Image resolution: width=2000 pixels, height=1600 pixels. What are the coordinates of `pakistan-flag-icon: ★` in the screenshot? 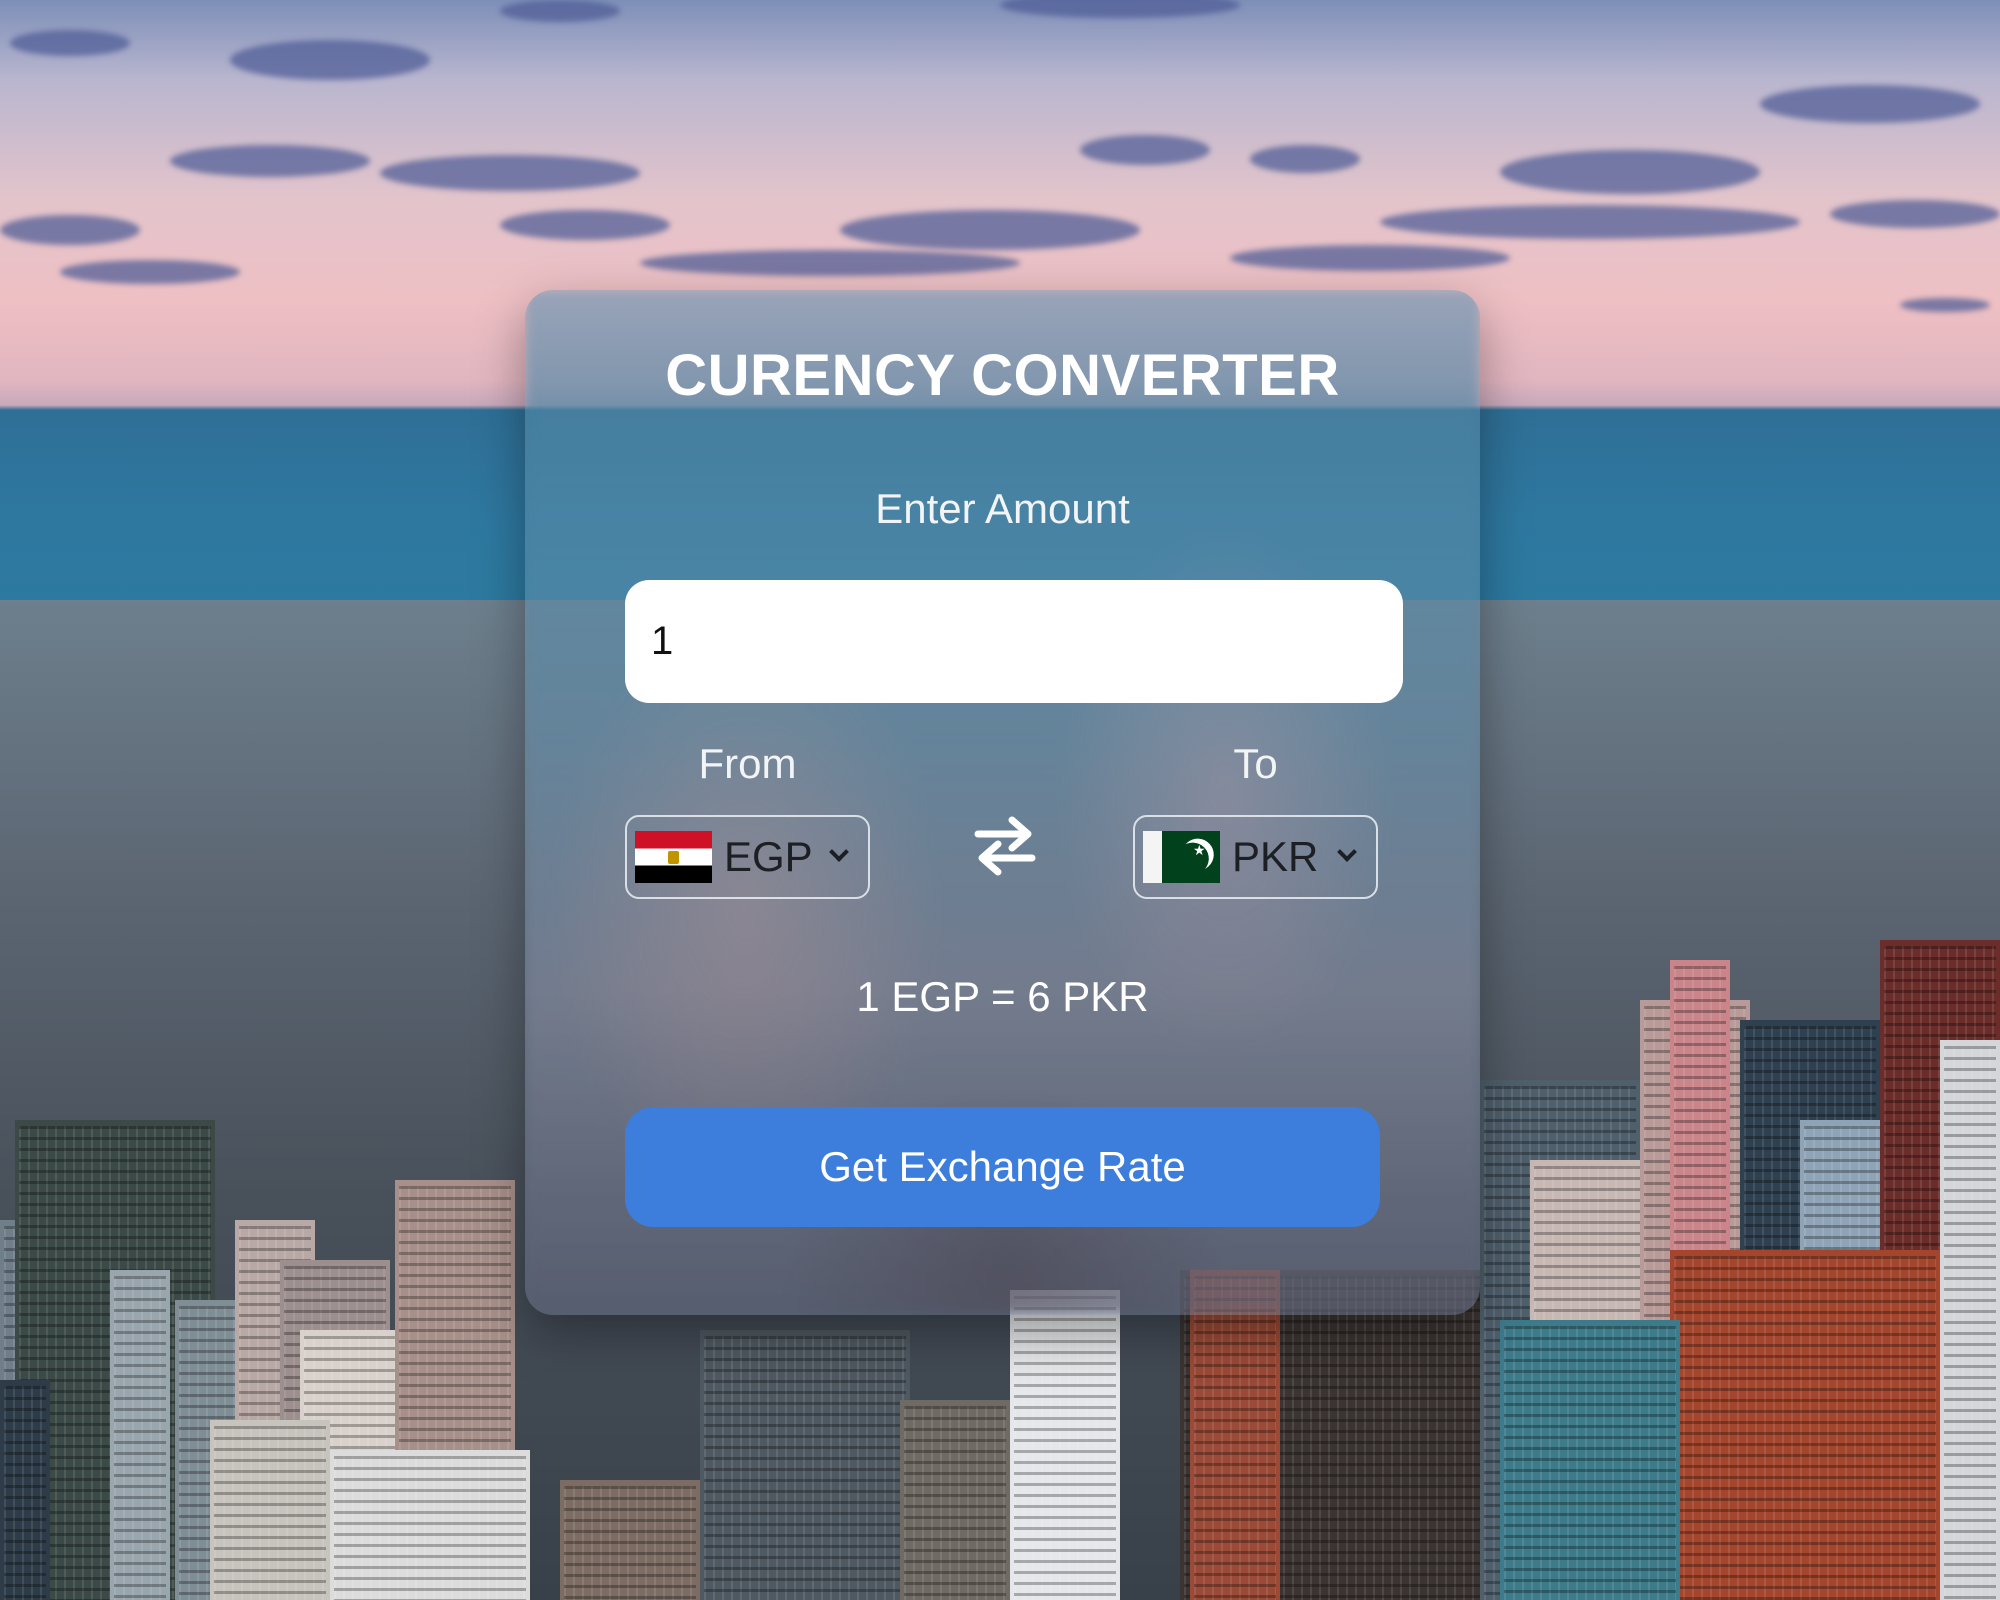 It's located at (1181, 857).